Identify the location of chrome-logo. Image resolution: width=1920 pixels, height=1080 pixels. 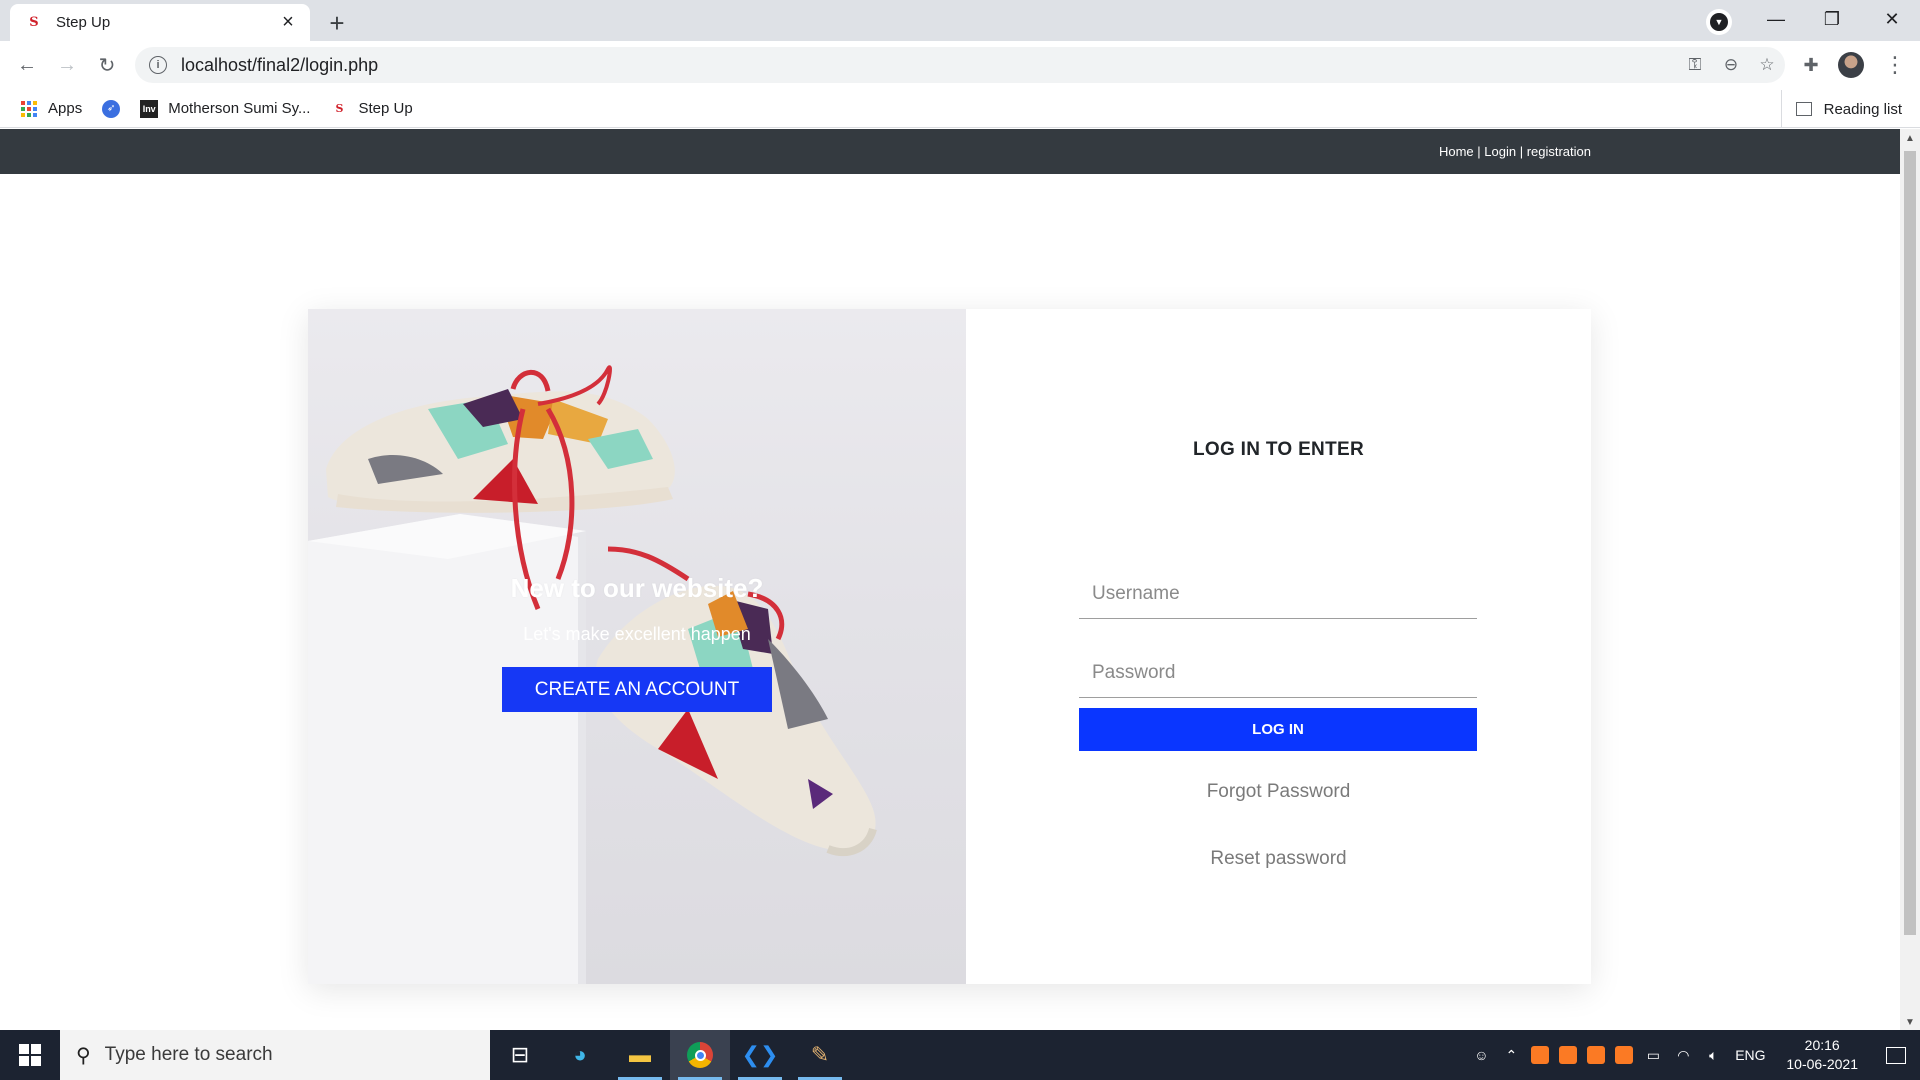
(700, 1055).